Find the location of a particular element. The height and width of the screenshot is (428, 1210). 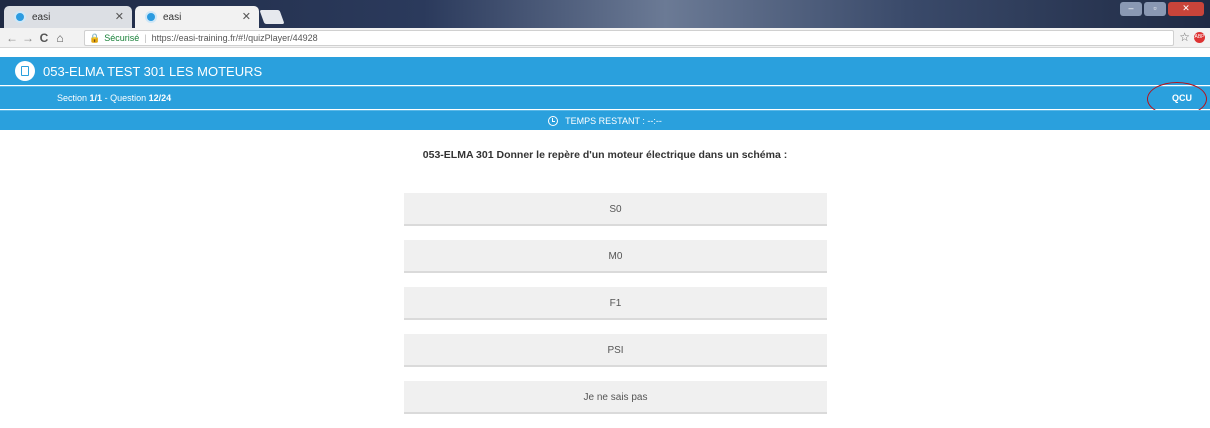

new-tab-button is located at coordinates (272, 17).